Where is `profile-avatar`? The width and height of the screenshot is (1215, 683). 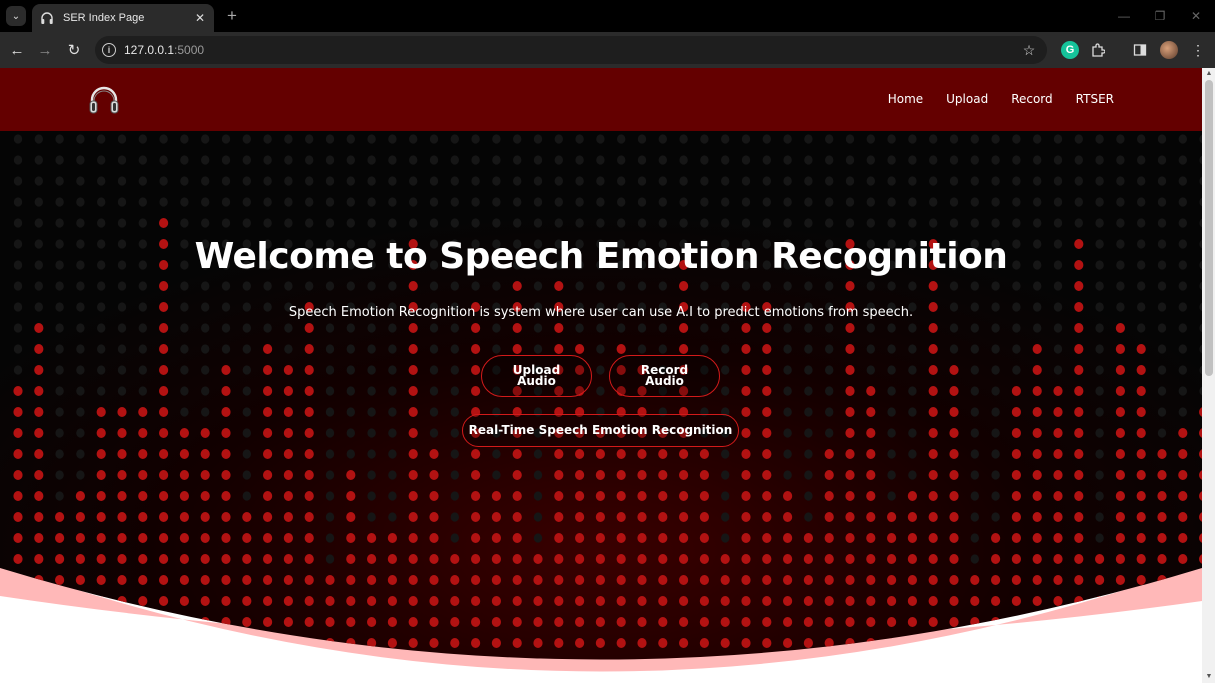
profile-avatar is located at coordinates (1169, 50).